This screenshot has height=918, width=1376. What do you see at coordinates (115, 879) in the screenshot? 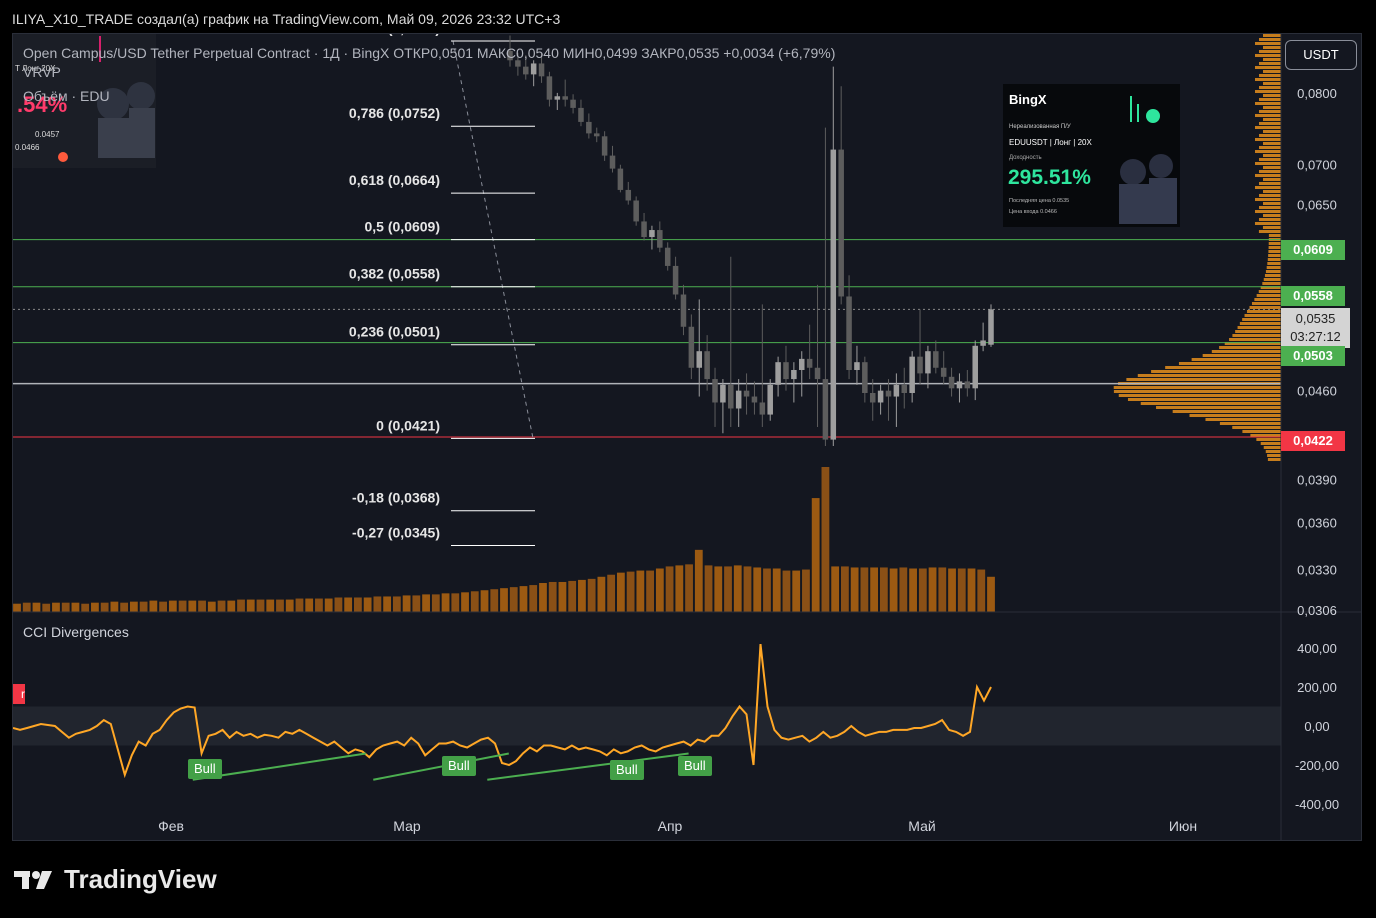
I see `tradingview-logo: TradingView` at bounding box center [115, 879].